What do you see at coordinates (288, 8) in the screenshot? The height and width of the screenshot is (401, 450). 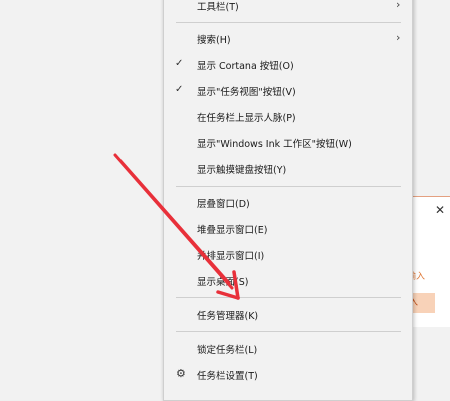 I see `menu-item-toolbars: 工具栏(T) ›` at bounding box center [288, 8].